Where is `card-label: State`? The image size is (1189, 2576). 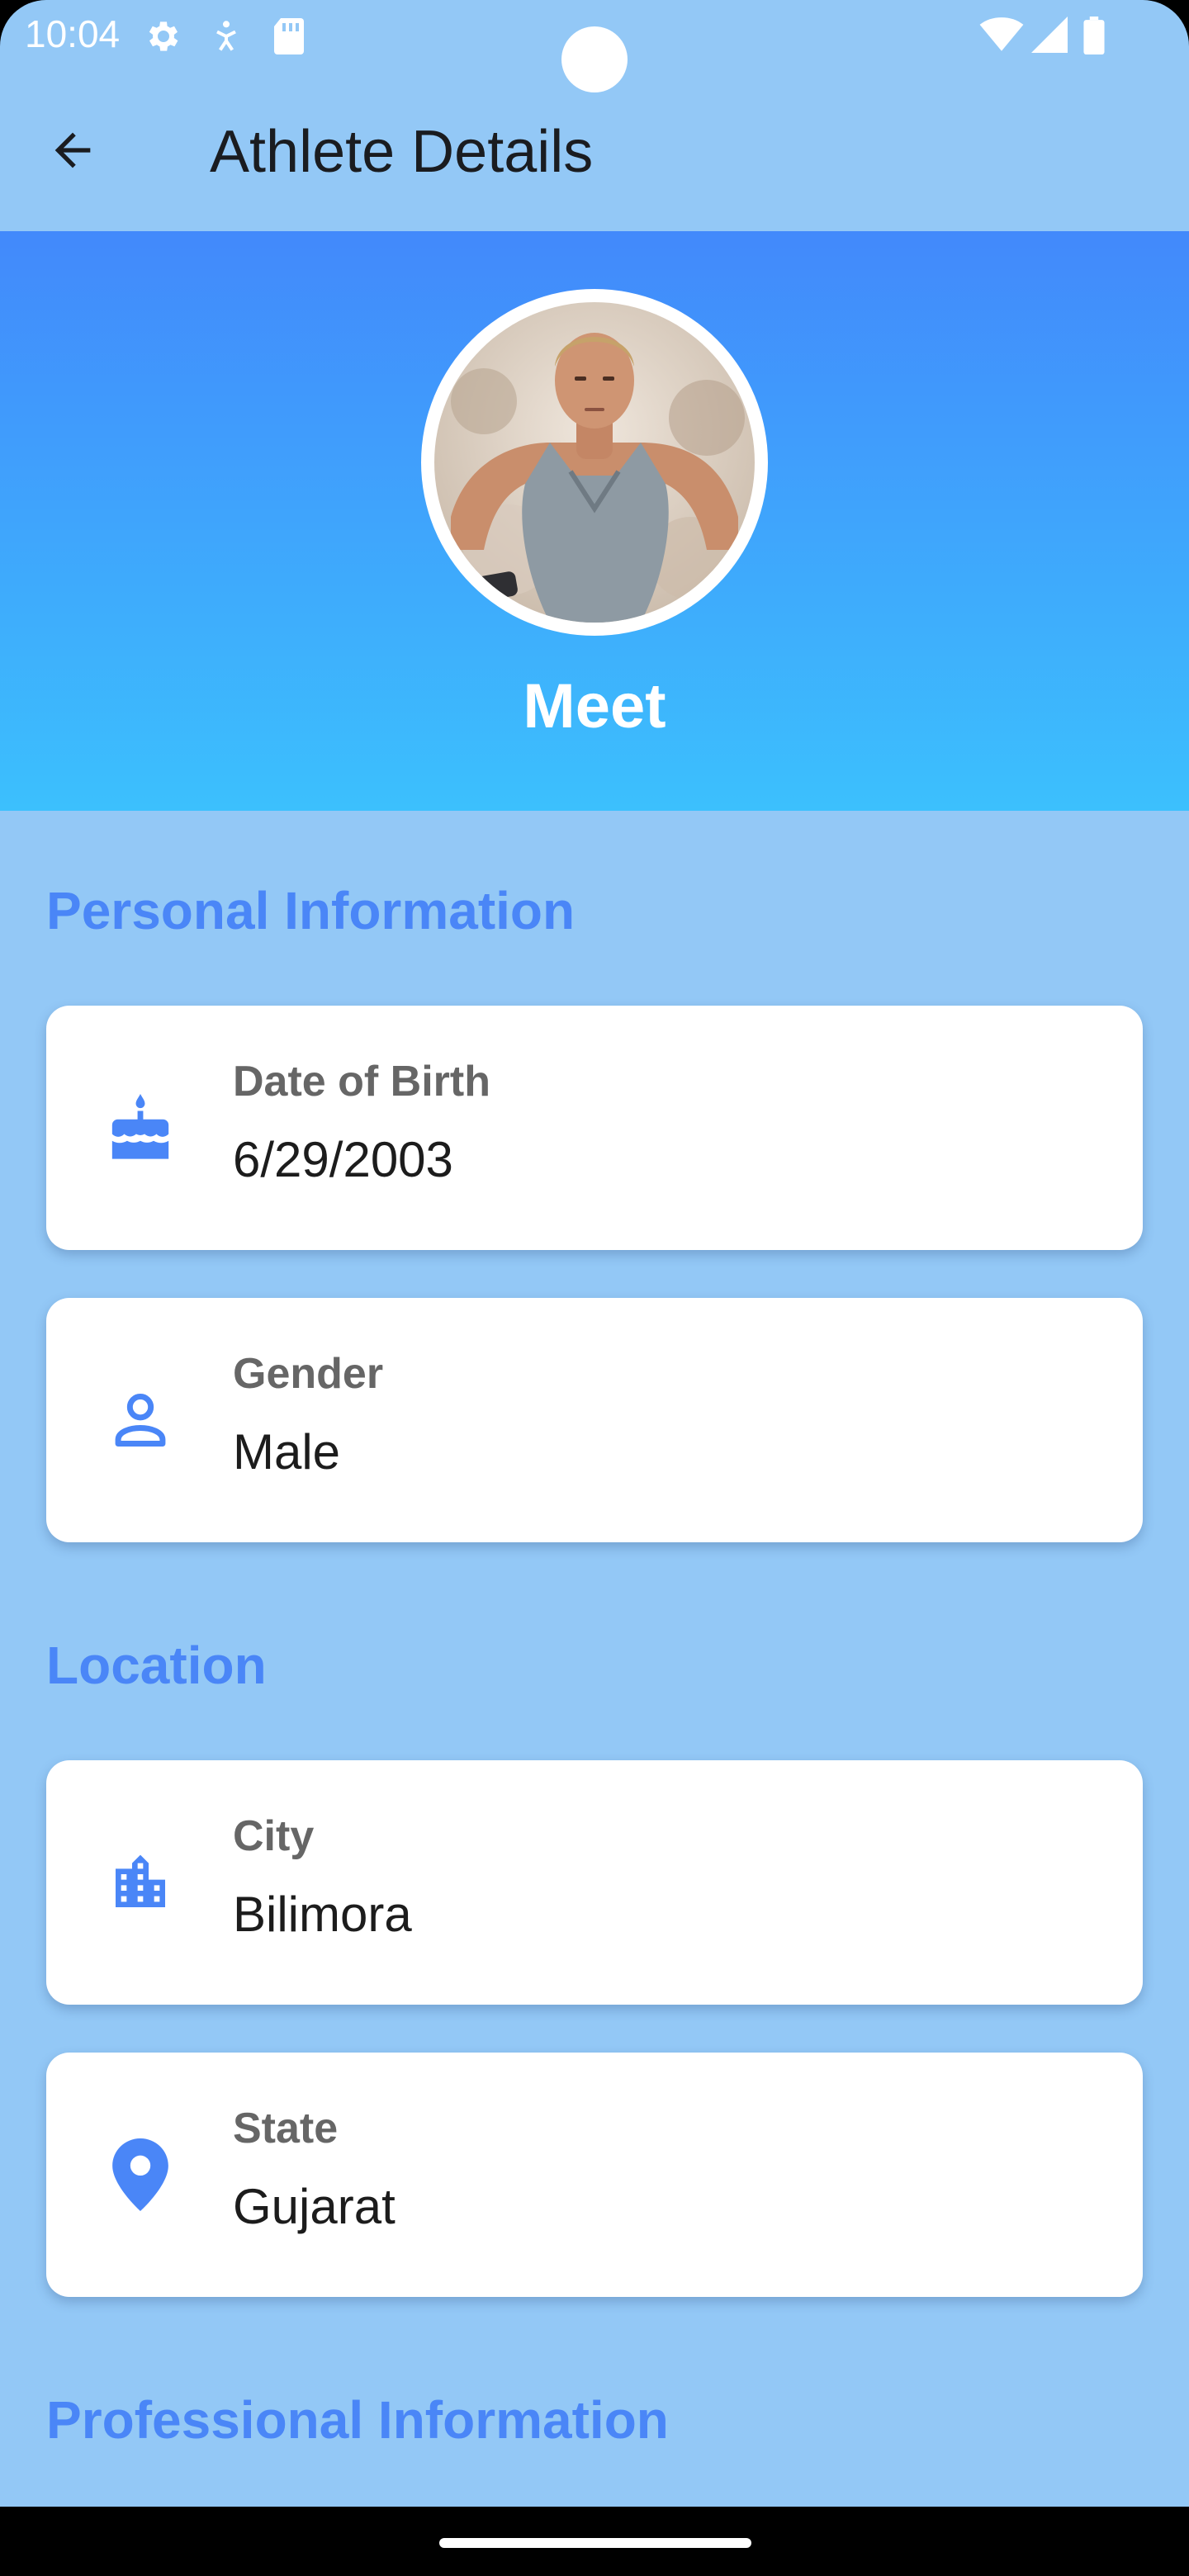
card-label: State is located at coordinates (286, 2128).